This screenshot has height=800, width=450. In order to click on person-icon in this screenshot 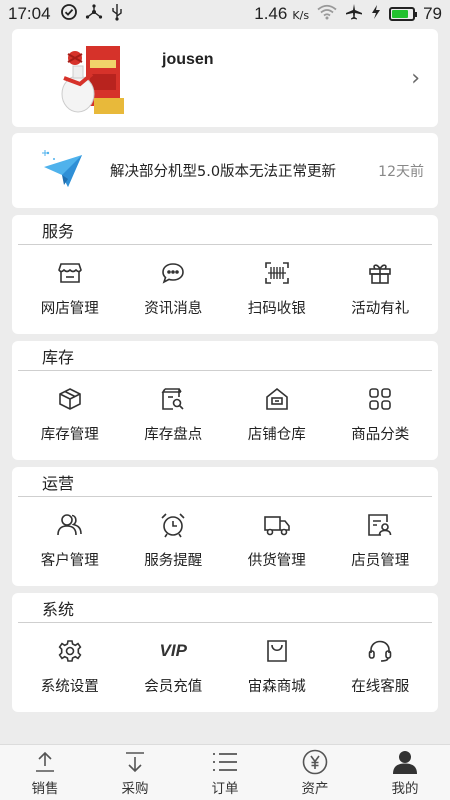, I will do `click(405, 762)`.